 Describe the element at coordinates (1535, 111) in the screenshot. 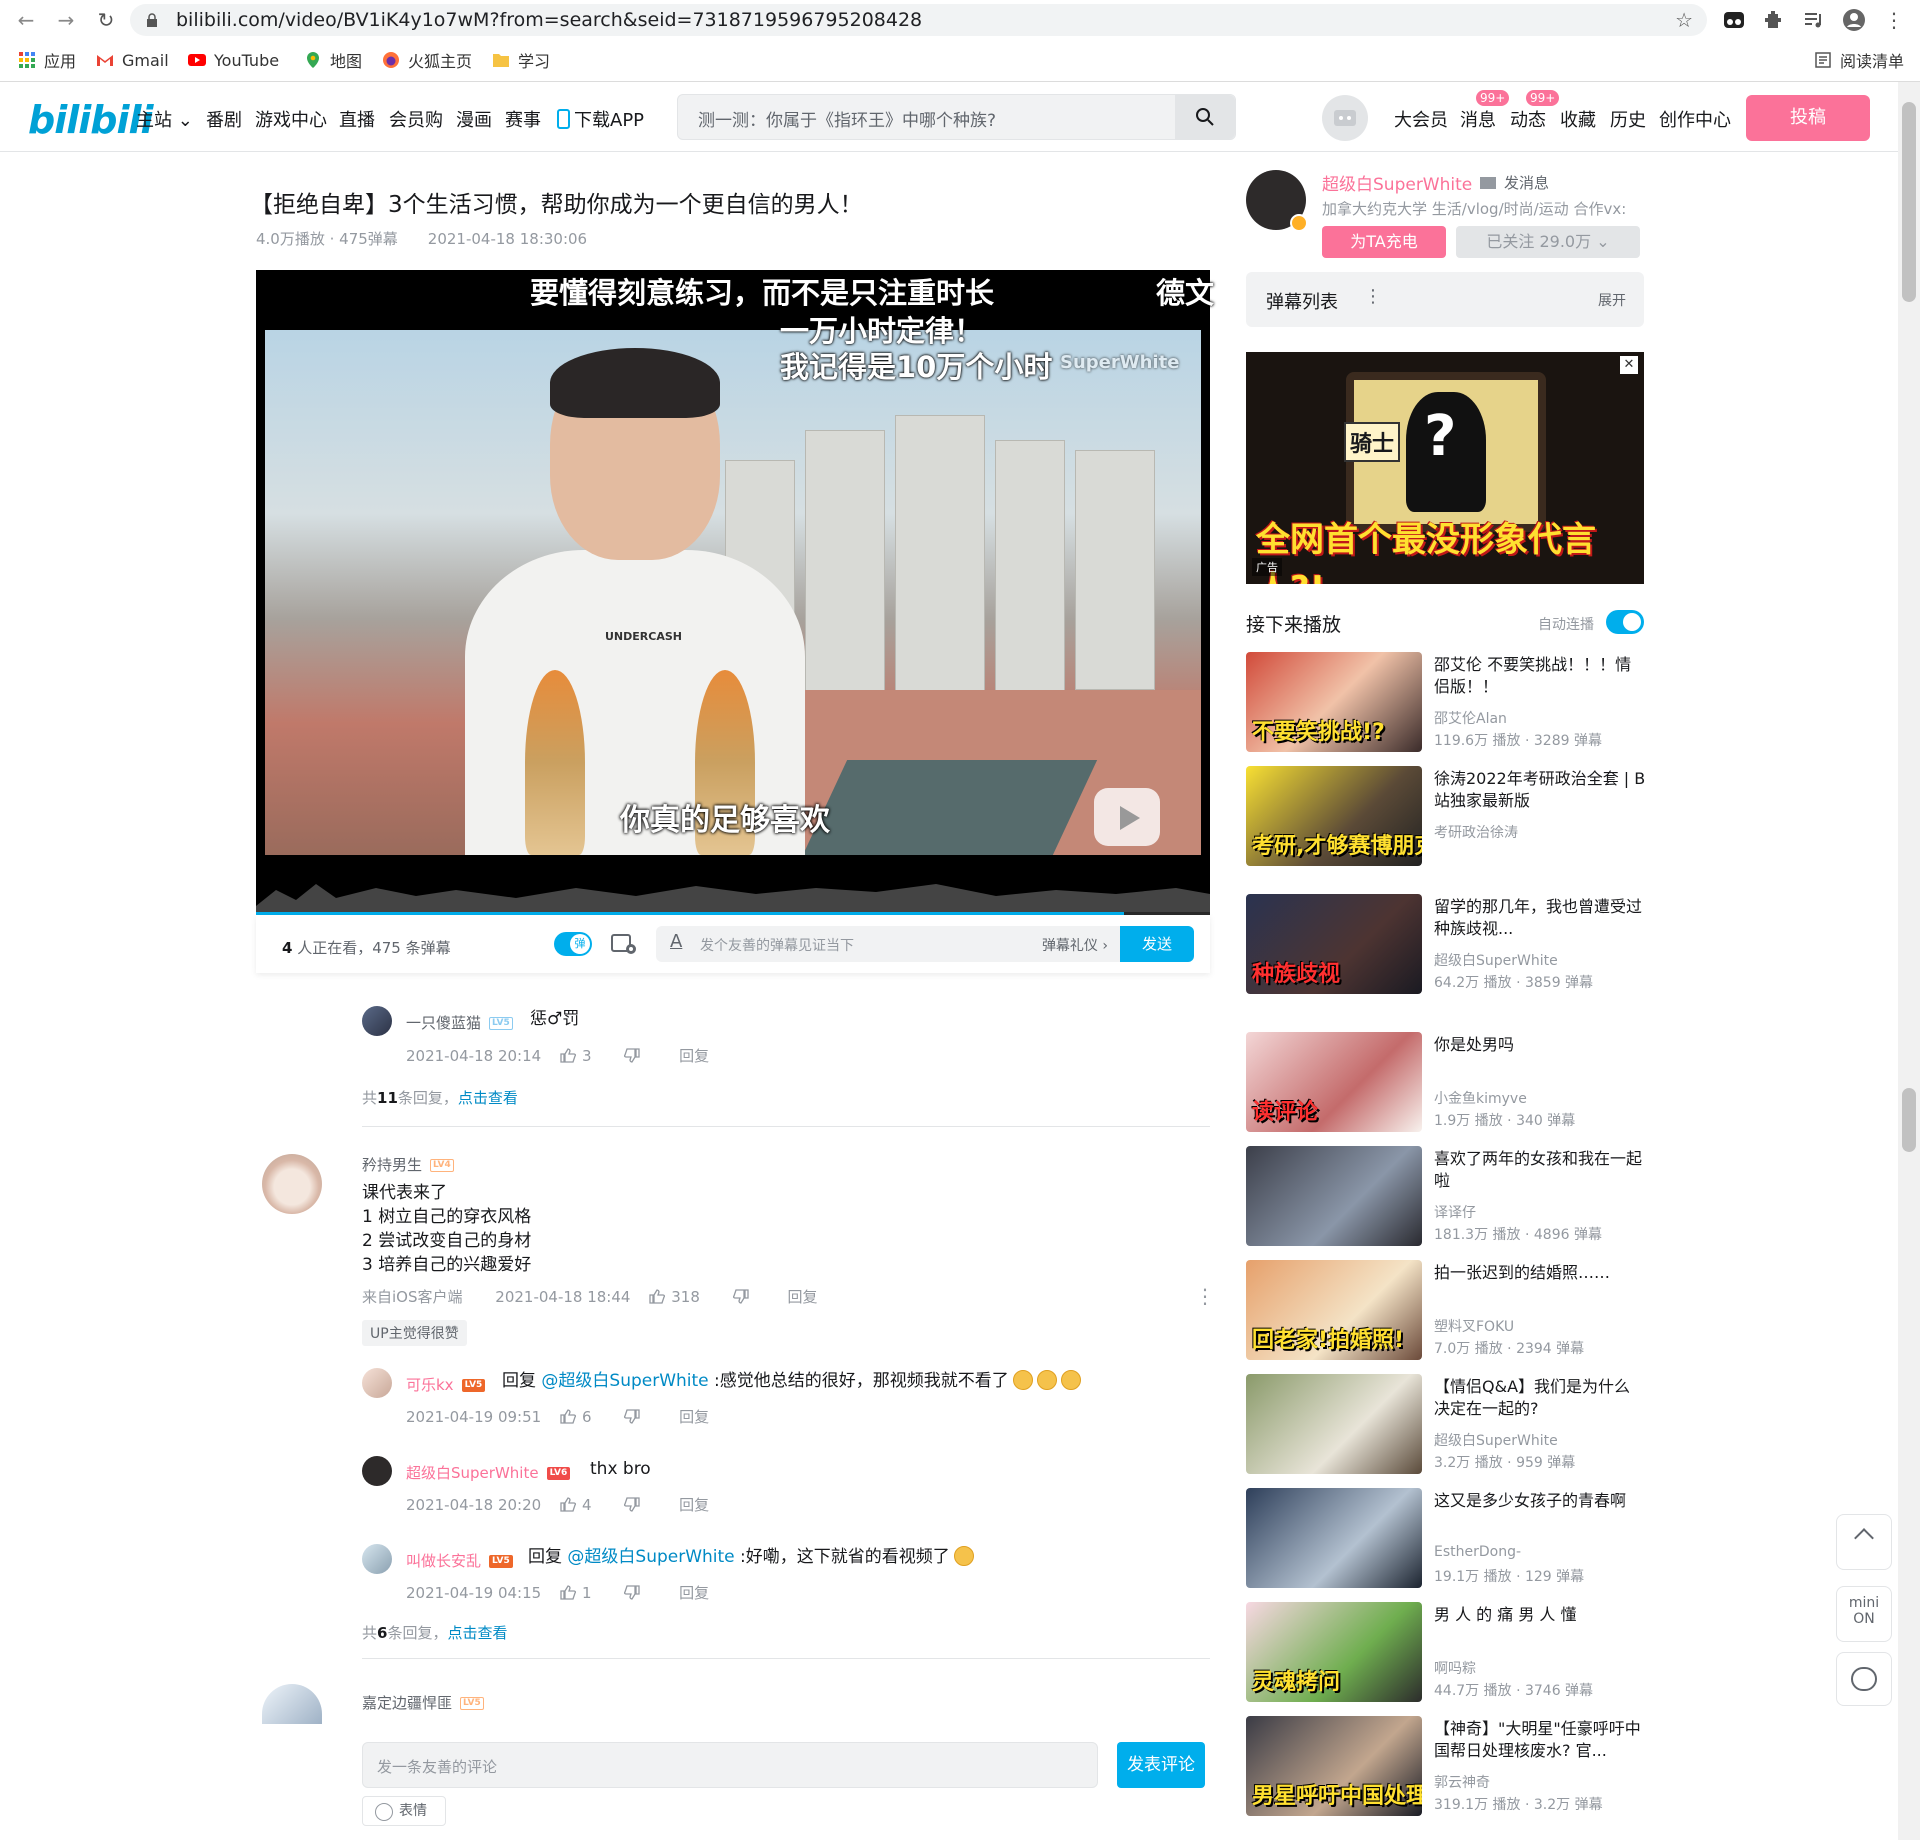

I see `nav-dynamics: 动态 99+` at that location.